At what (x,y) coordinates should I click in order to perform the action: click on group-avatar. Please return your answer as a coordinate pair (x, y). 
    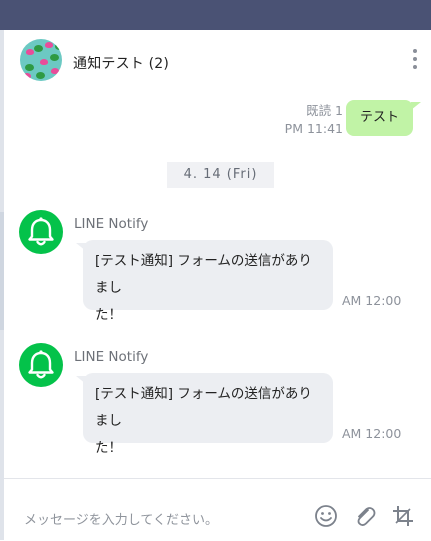
    Looking at the image, I should click on (41, 60).